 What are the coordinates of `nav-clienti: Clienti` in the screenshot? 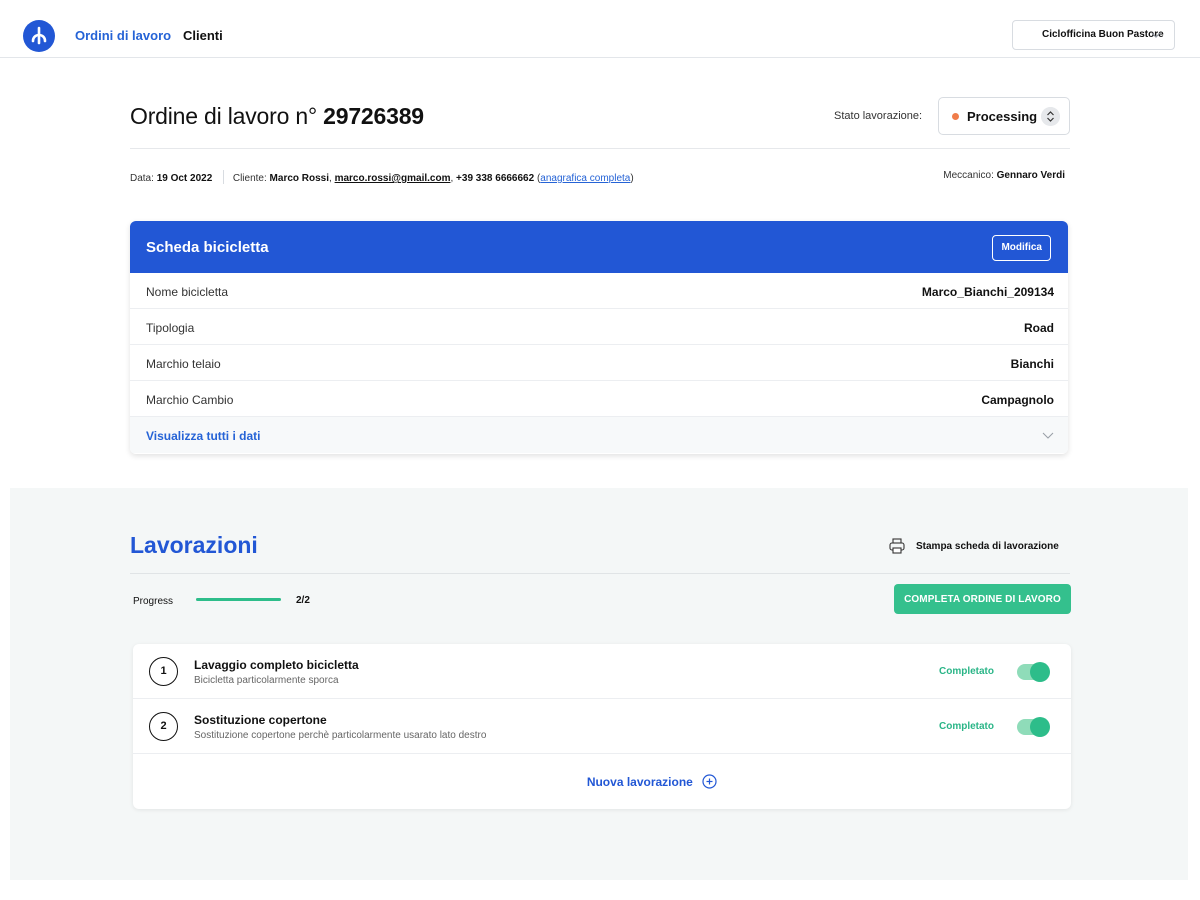 It's located at (203, 35).